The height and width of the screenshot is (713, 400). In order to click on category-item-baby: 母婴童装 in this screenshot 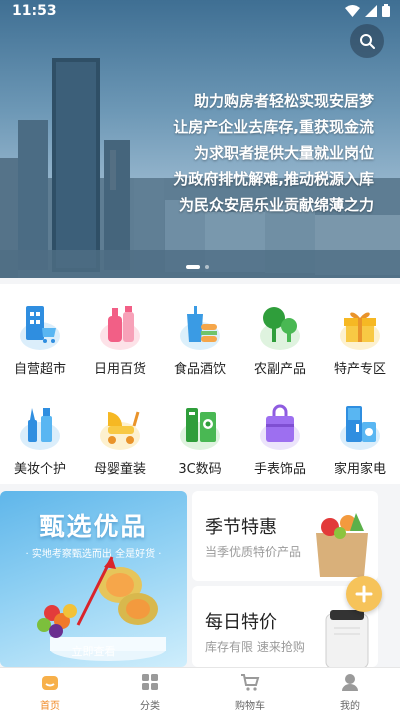, I will do `click(120, 438)`.